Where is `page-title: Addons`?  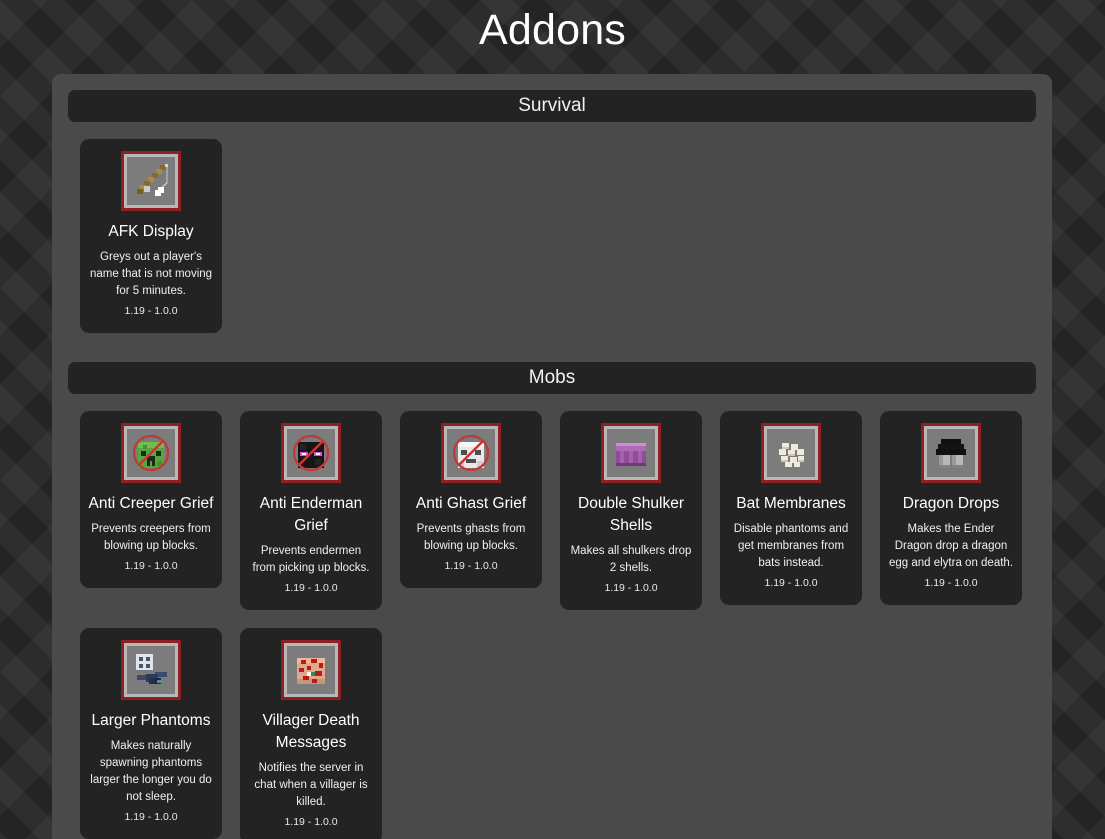
page-title: Addons is located at coordinates (552, 30).